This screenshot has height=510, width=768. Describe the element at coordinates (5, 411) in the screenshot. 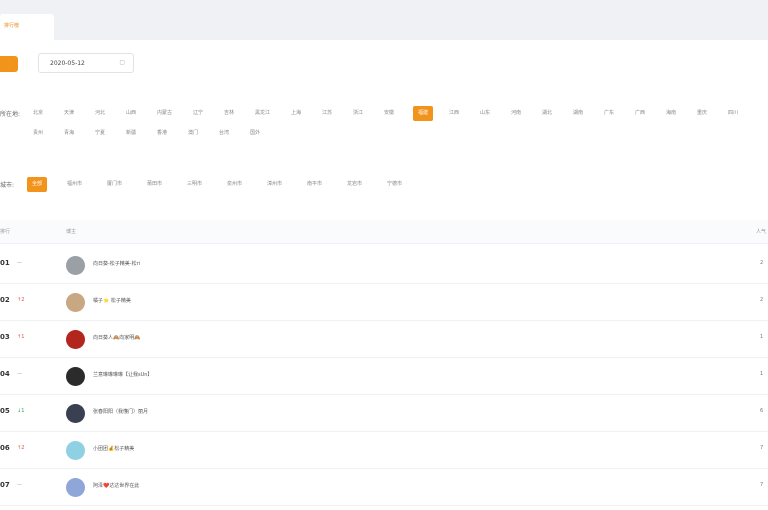

I see `rank-number: 05` at that location.